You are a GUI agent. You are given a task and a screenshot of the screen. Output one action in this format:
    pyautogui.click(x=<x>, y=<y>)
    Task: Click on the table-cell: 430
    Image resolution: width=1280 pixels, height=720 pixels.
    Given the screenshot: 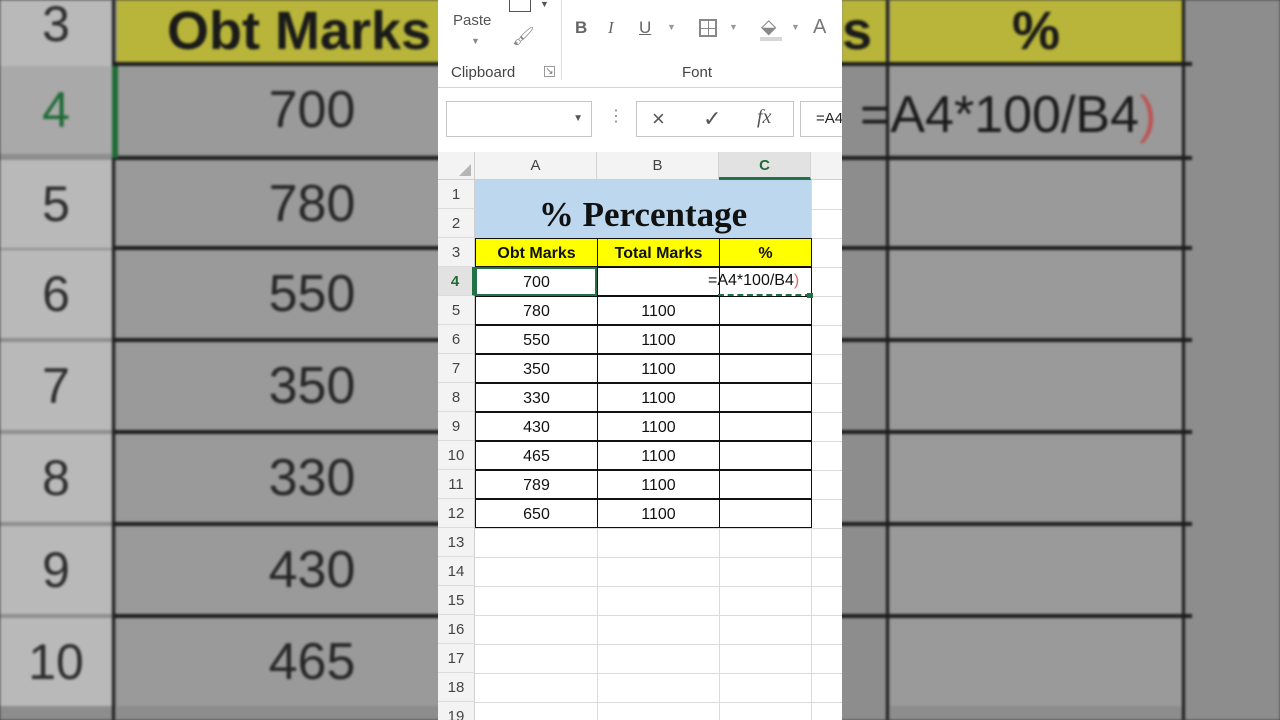 What is the action you would take?
    pyautogui.click(x=536, y=426)
    